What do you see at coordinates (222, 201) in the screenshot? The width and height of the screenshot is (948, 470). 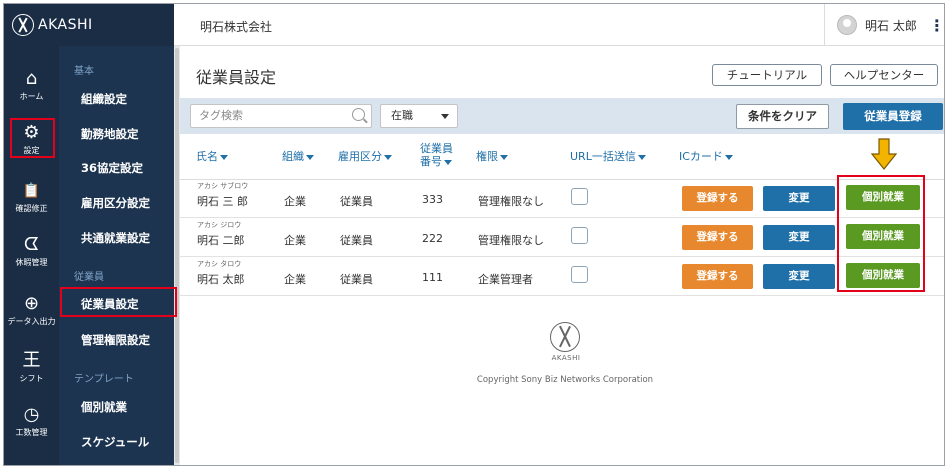 I see `employee-name: 明石 三 郎` at bounding box center [222, 201].